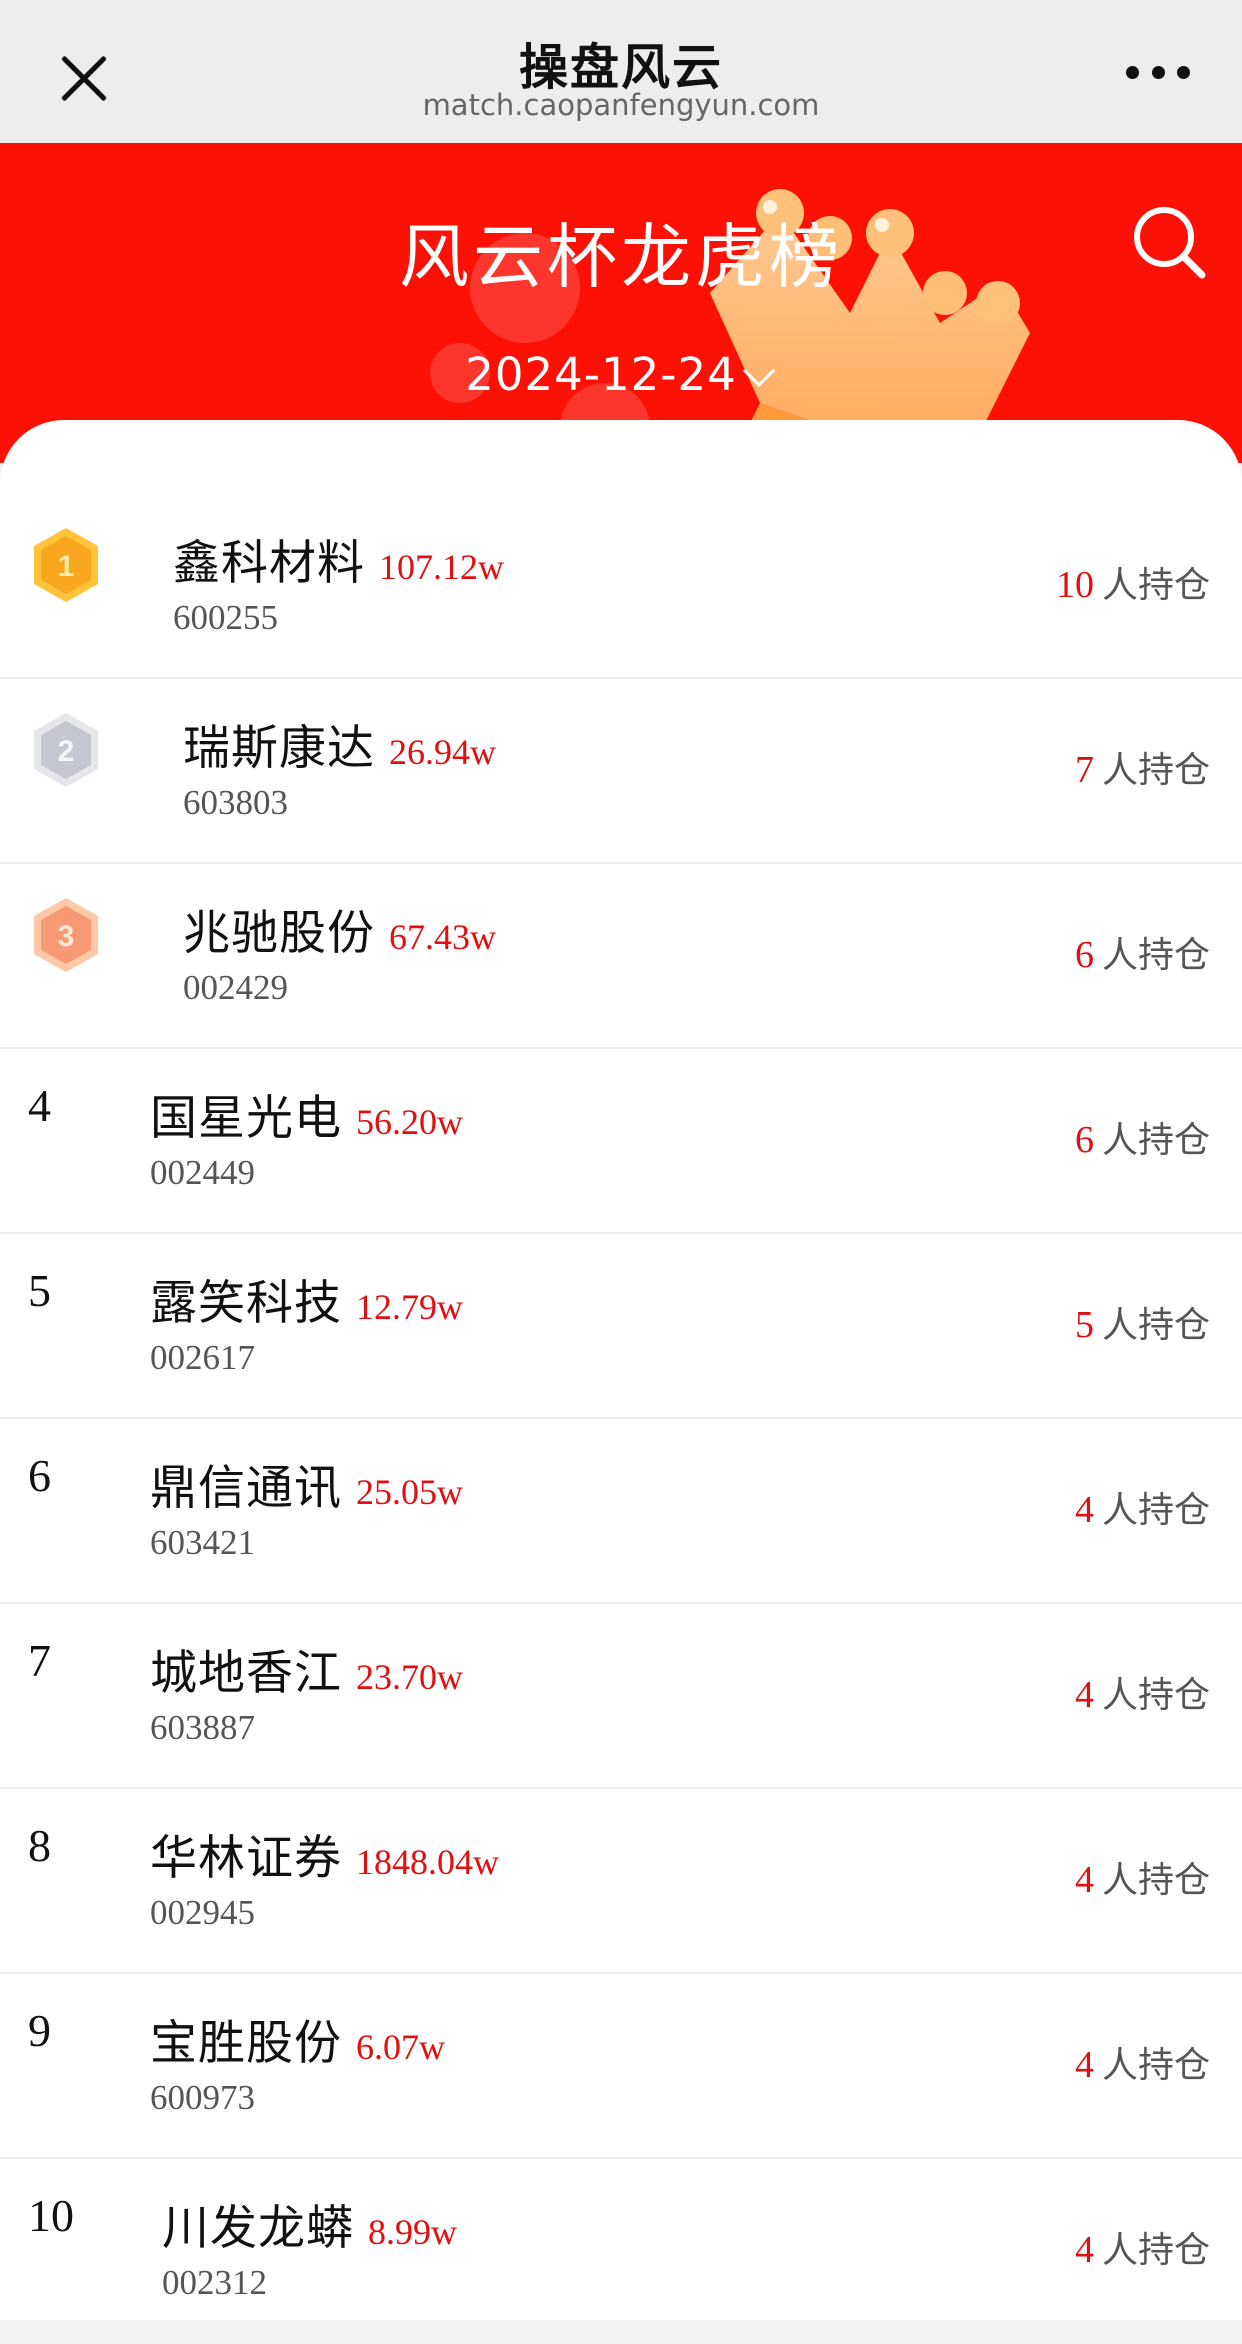 The image size is (1242, 2344). I want to click on date-selector: 2024-12-24, so click(621, 374).